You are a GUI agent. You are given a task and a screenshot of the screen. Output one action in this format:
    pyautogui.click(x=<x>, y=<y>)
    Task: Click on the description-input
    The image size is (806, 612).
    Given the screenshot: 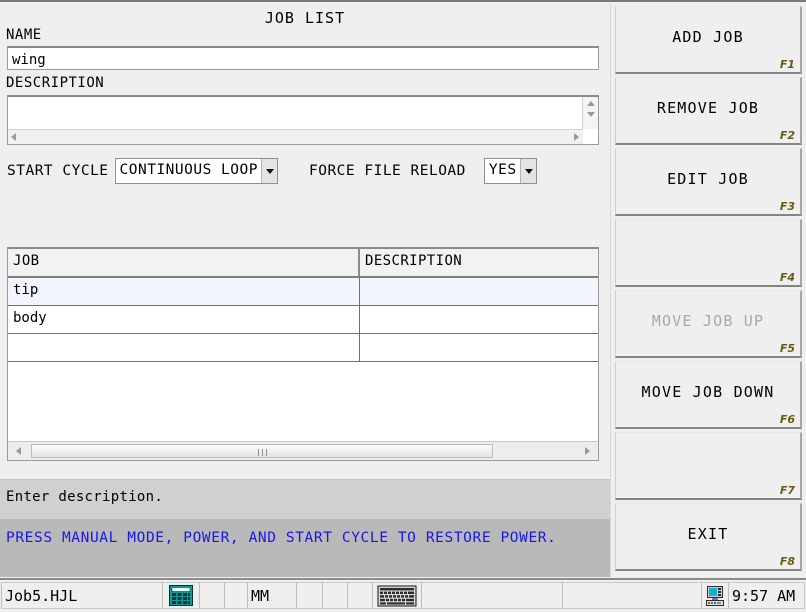 What is the action you would take?
    pyautogui.click(x=303, y=120)
    